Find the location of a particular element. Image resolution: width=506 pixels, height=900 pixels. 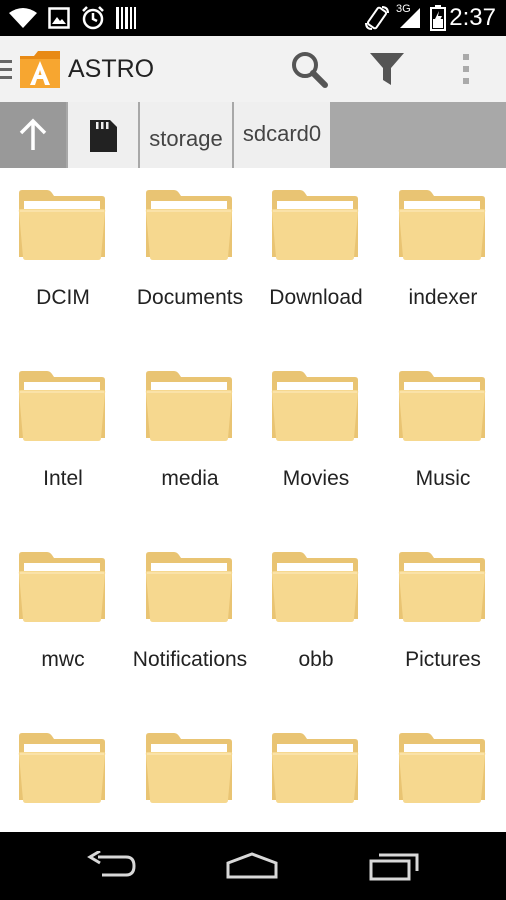

app-title: ASTRO is located at coordinates (111, 69).